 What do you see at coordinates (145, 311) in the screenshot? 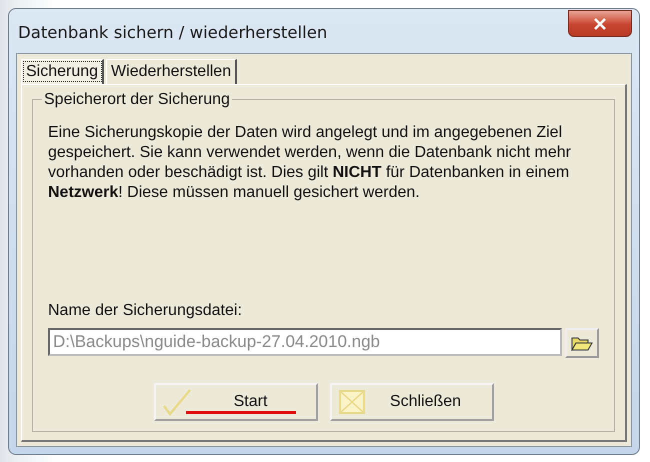
I see `field-label: Name der Sicherungsdatei:` at bounding box center [145, 311].